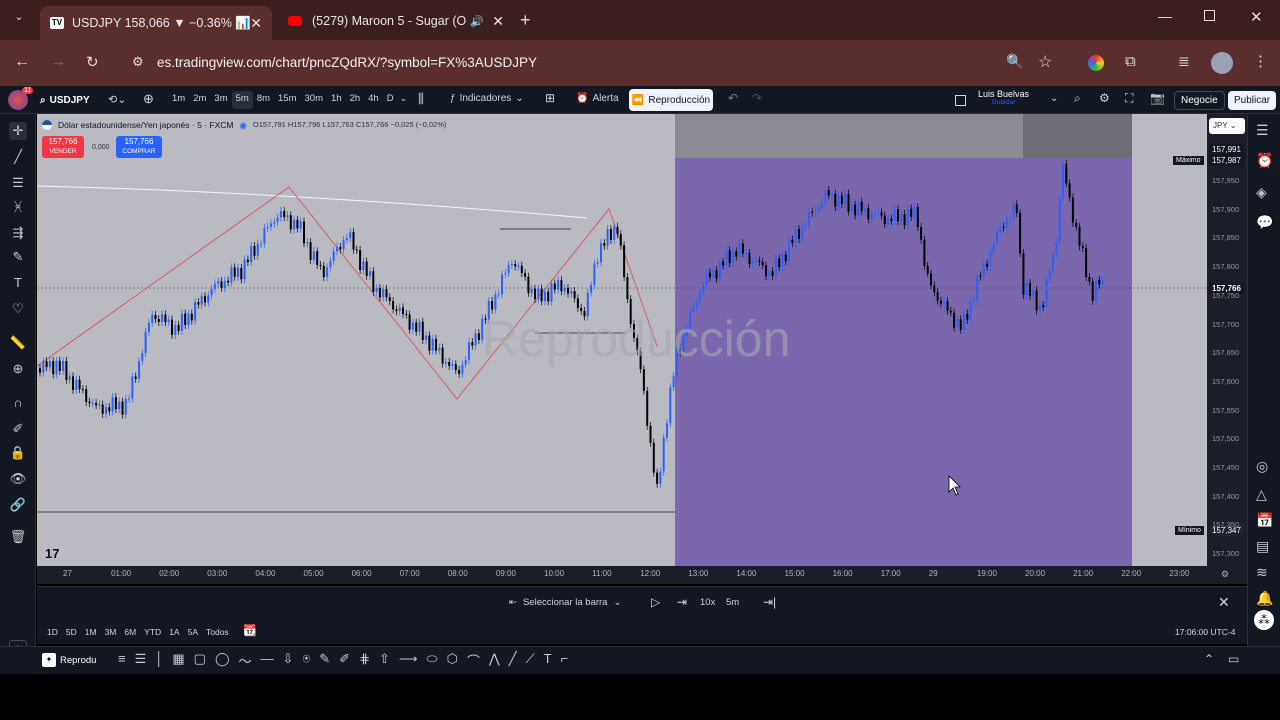  I want to click on grid-icon: ▦, so click(178, 660).